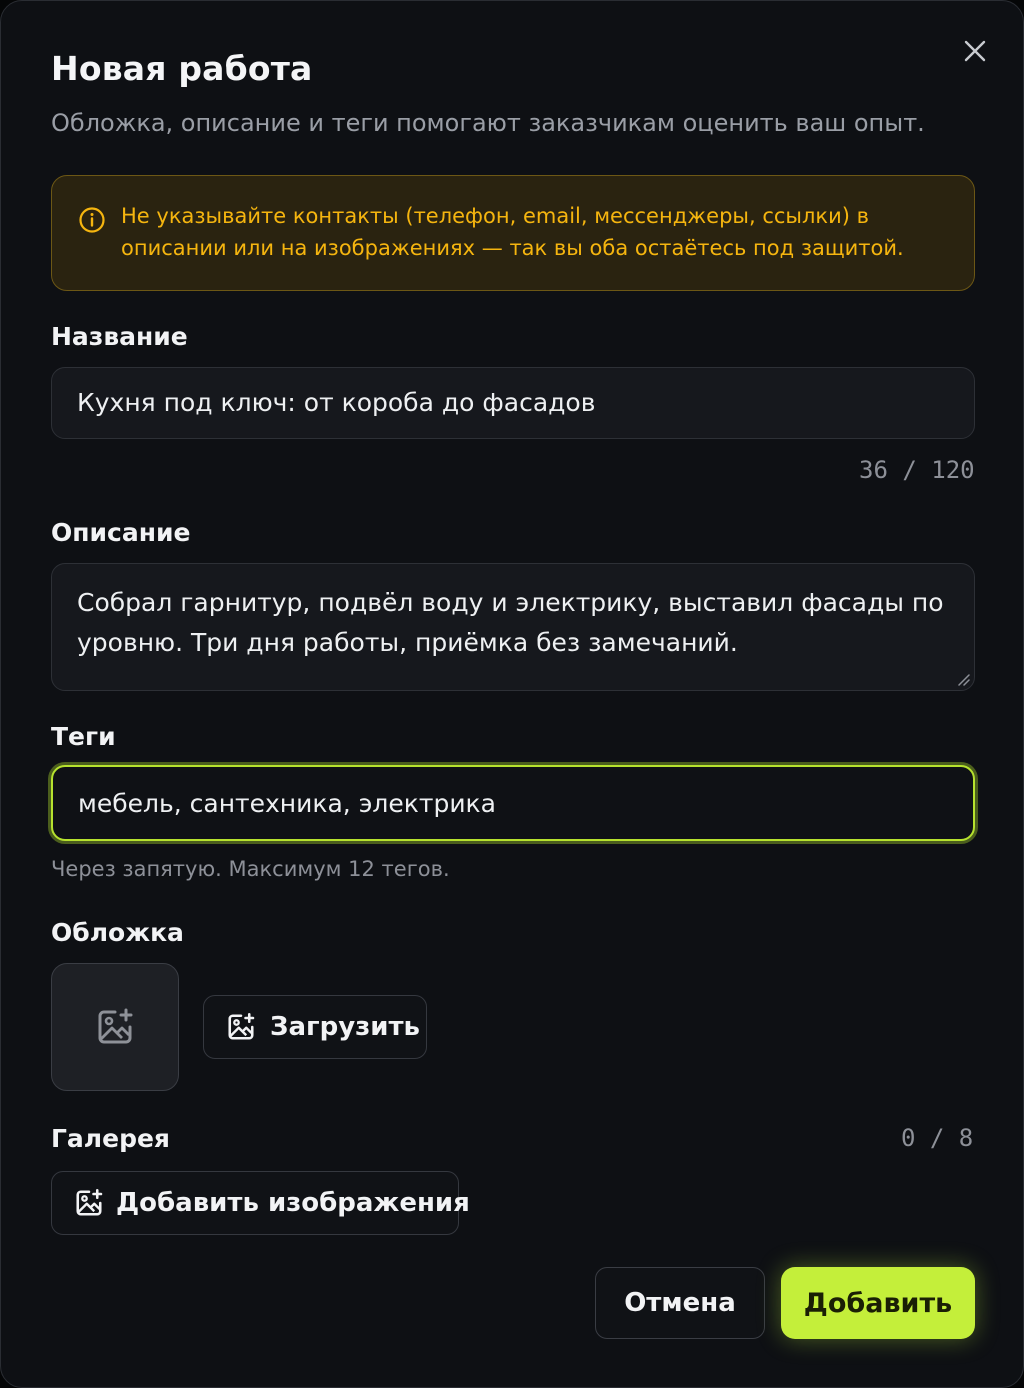 This screenshot has width=1024, height=1388. I want to click on dialog-title: Новая работа, so click(182, 68).